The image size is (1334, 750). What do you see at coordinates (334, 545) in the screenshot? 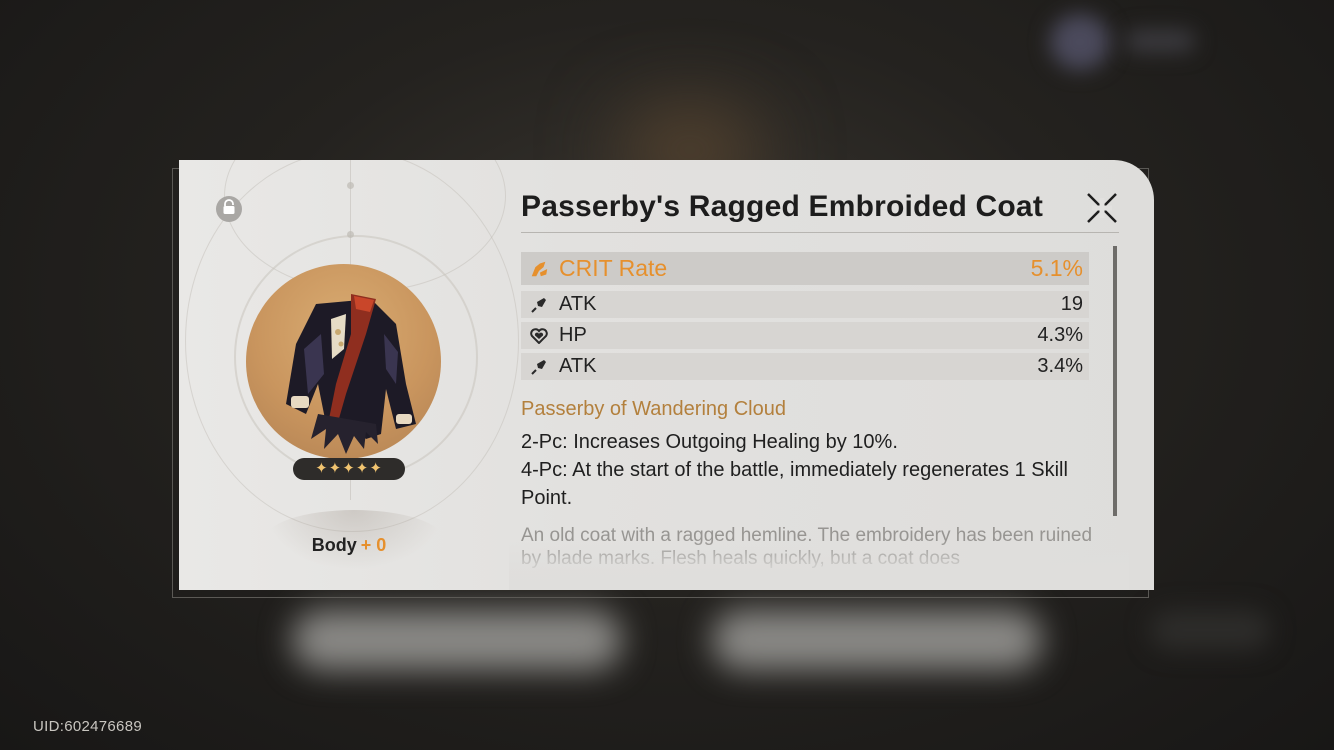
I see `slot-label: Body` at bounding box center [334, 545].